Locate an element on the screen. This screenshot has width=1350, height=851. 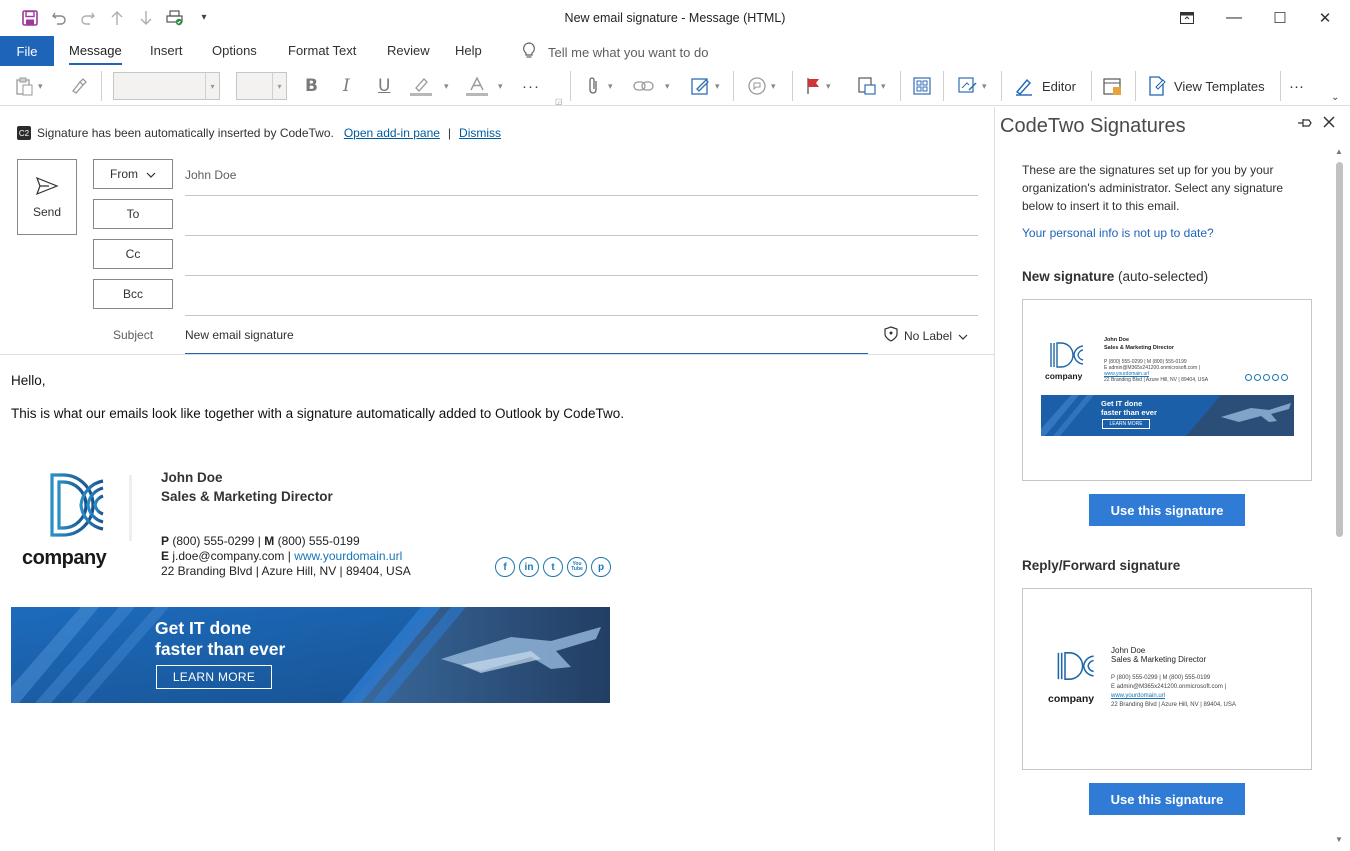
close-button: ✕ is located at coordinates (1325, 18).